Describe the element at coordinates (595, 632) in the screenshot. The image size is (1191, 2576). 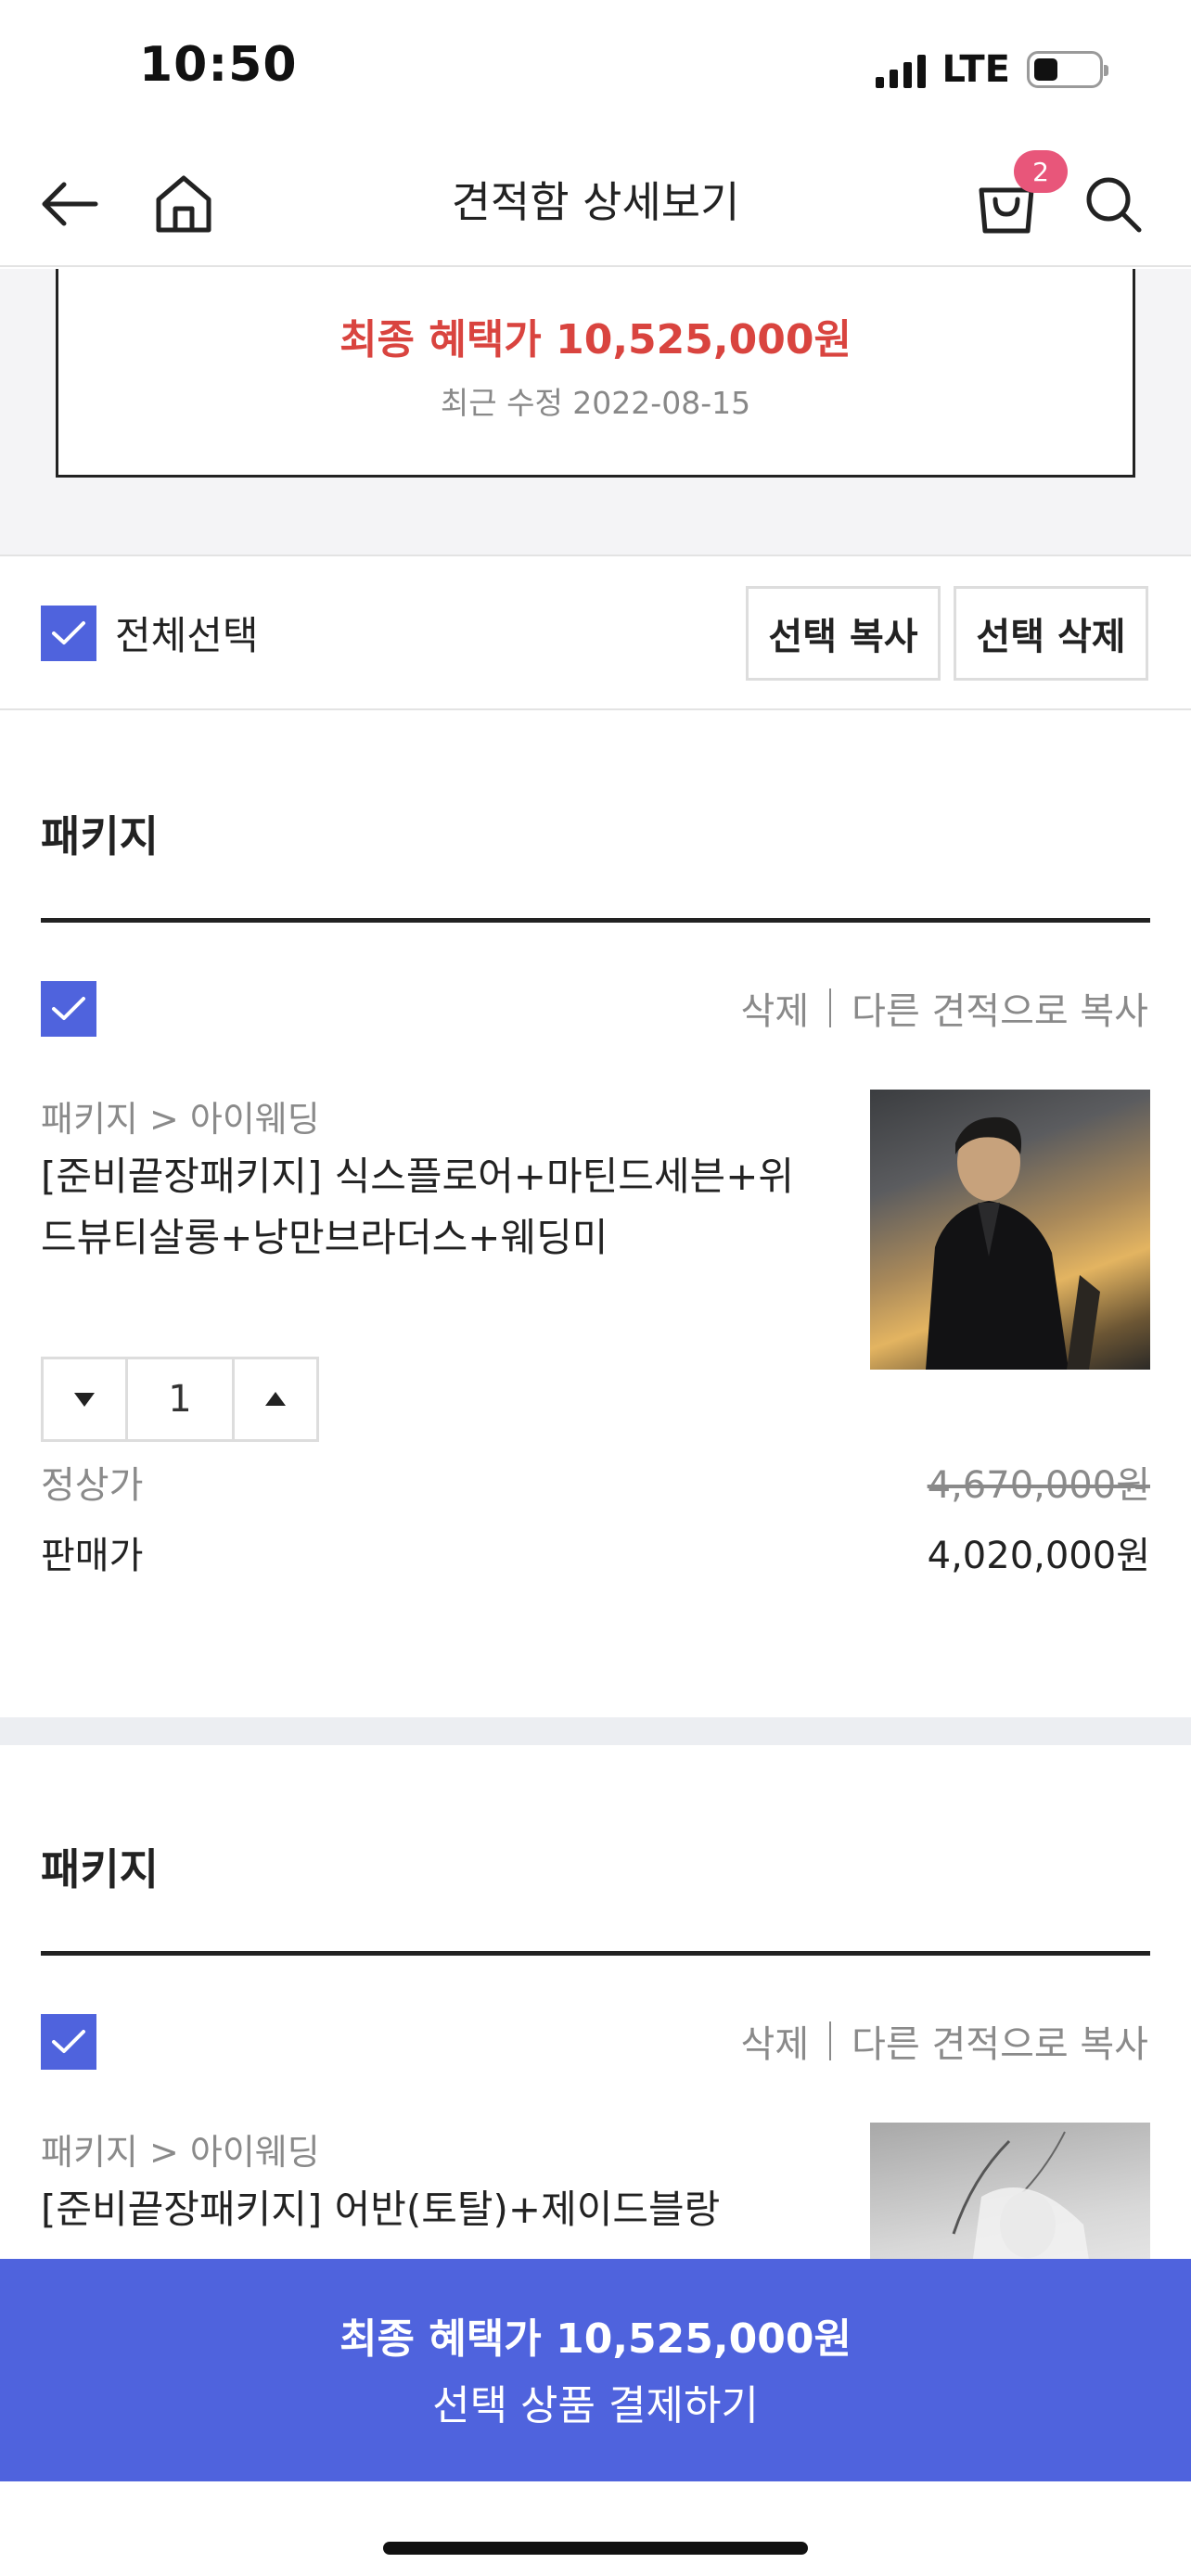
I see `selection-toolbar: 전체선택 선택 복사 선택 삭제` at that location.